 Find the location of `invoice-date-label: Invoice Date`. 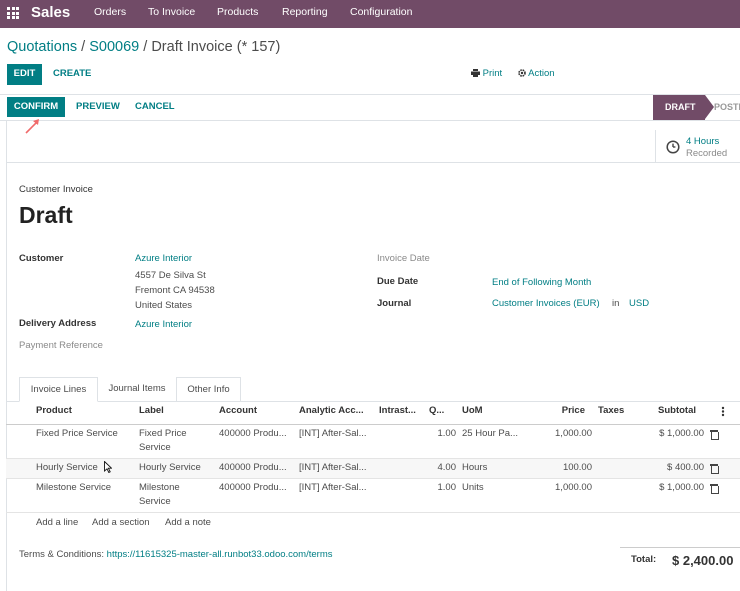

invoice-date-label: Invoice Date is located at coordinates (403, 258).